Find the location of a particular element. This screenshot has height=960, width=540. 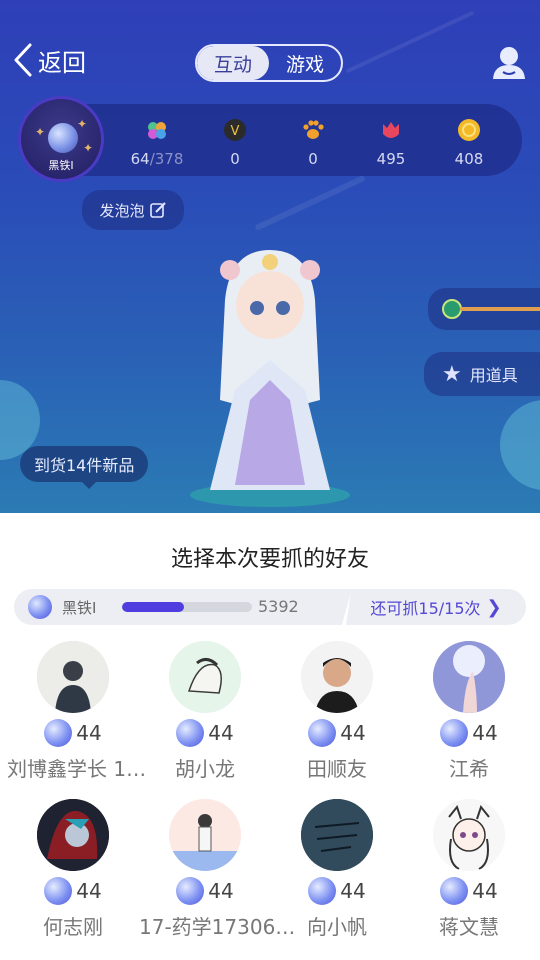

flower-icon is located at coordinates (391, 130).